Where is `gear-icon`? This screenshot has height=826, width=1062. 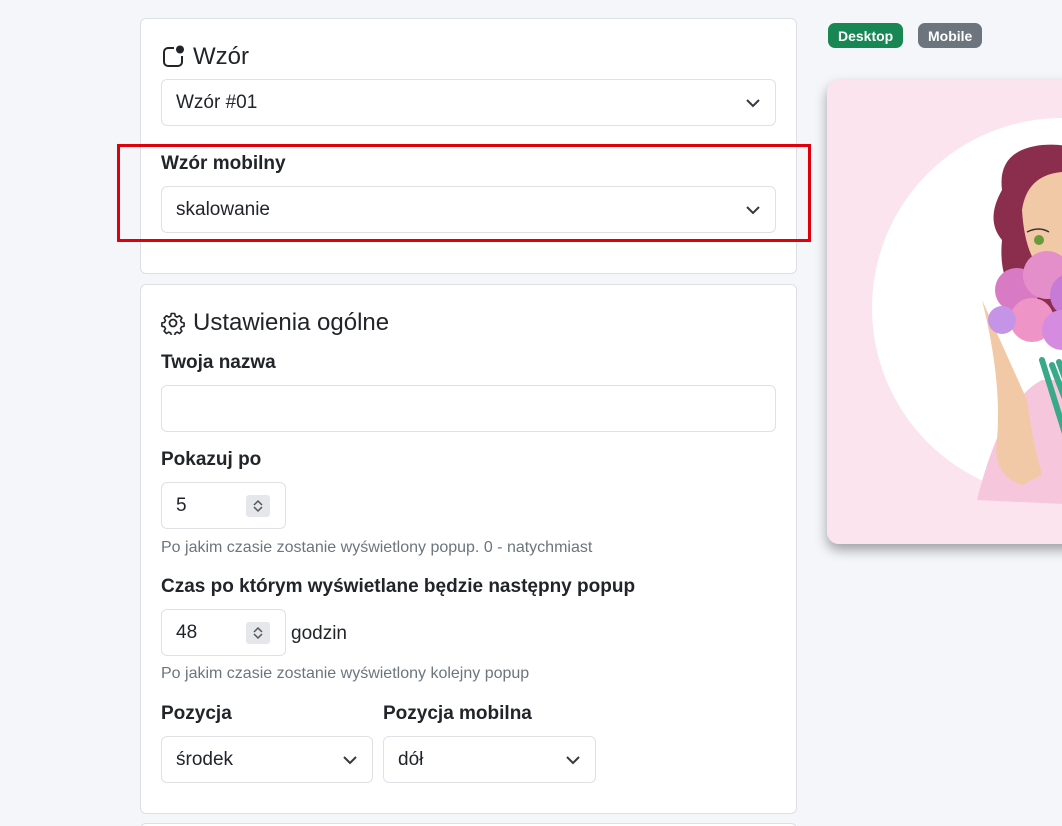
gear-icon is located at coordinates (173, 323).